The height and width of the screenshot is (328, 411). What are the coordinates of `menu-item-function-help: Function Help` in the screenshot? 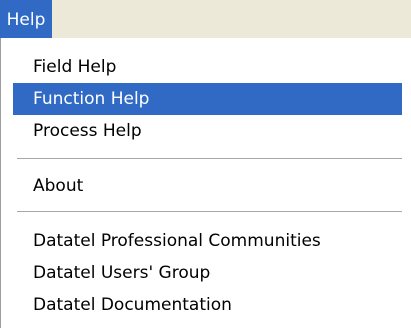 It's located at (207, 99).